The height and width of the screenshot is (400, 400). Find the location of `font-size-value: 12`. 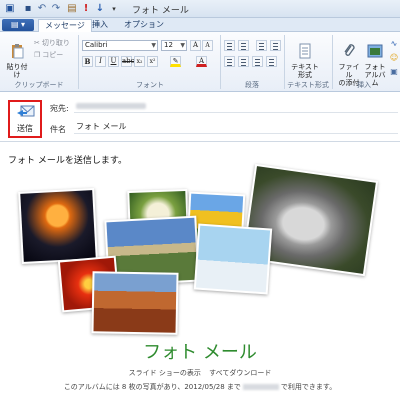

font-size-value: 12 is located at coordinates (168, 45).